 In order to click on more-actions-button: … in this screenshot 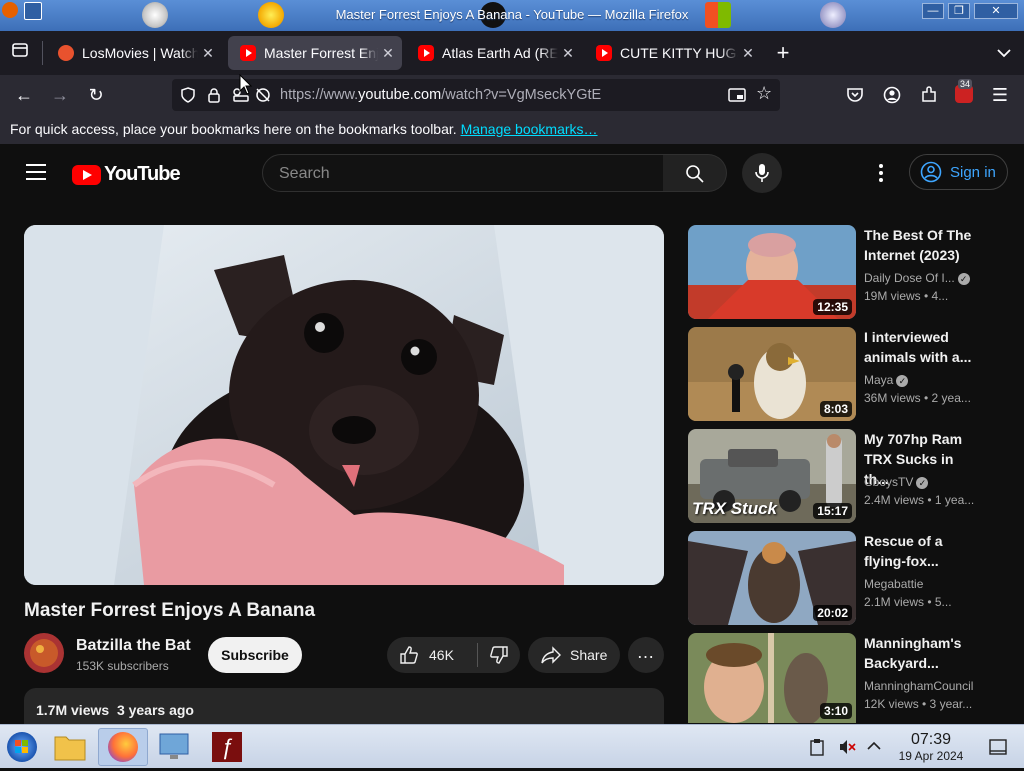, I will do `click(646, 655)`.